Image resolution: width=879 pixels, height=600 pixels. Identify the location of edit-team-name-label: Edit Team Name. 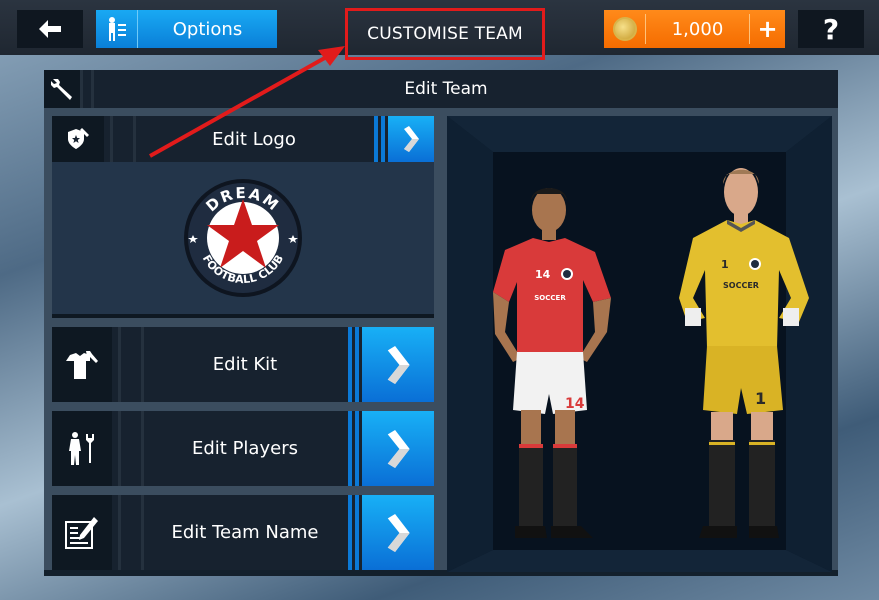
(245, 532).